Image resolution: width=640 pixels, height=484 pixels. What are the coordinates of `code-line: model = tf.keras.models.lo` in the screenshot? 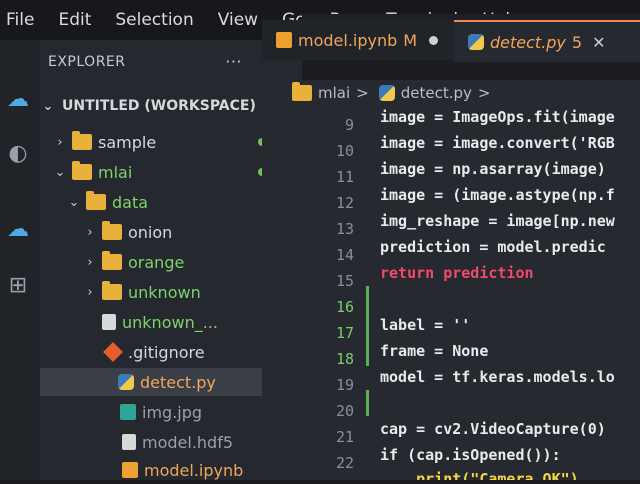 It's located at (497, 377).